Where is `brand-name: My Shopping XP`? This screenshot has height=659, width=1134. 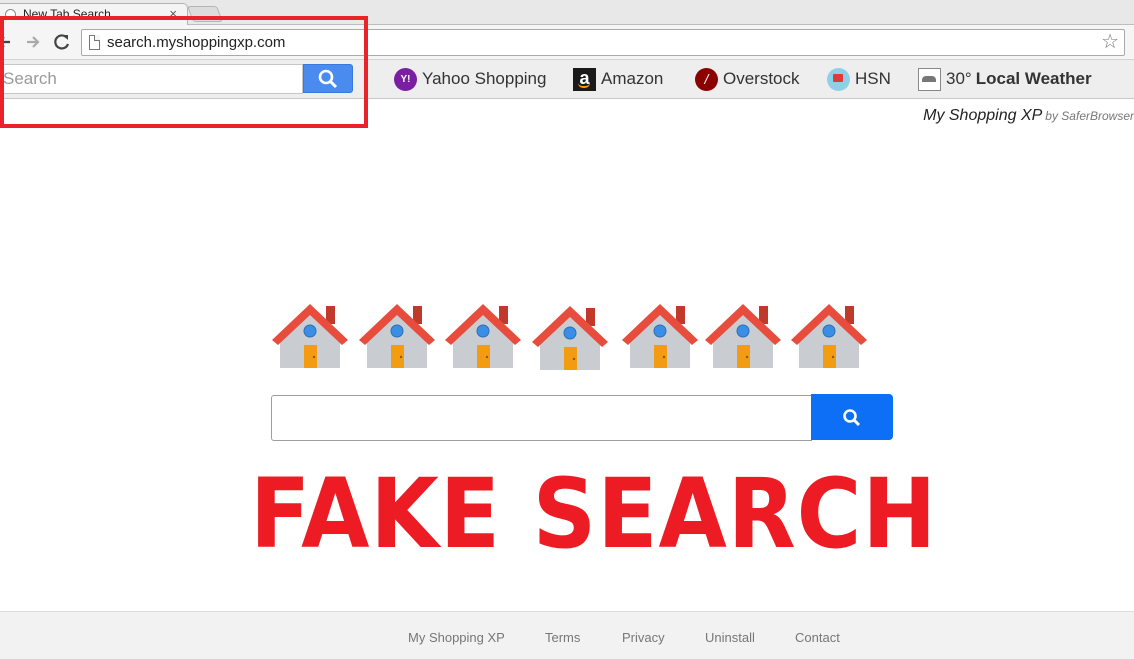 brand-name: My Shopping XP is located at coordinates (983, 115).